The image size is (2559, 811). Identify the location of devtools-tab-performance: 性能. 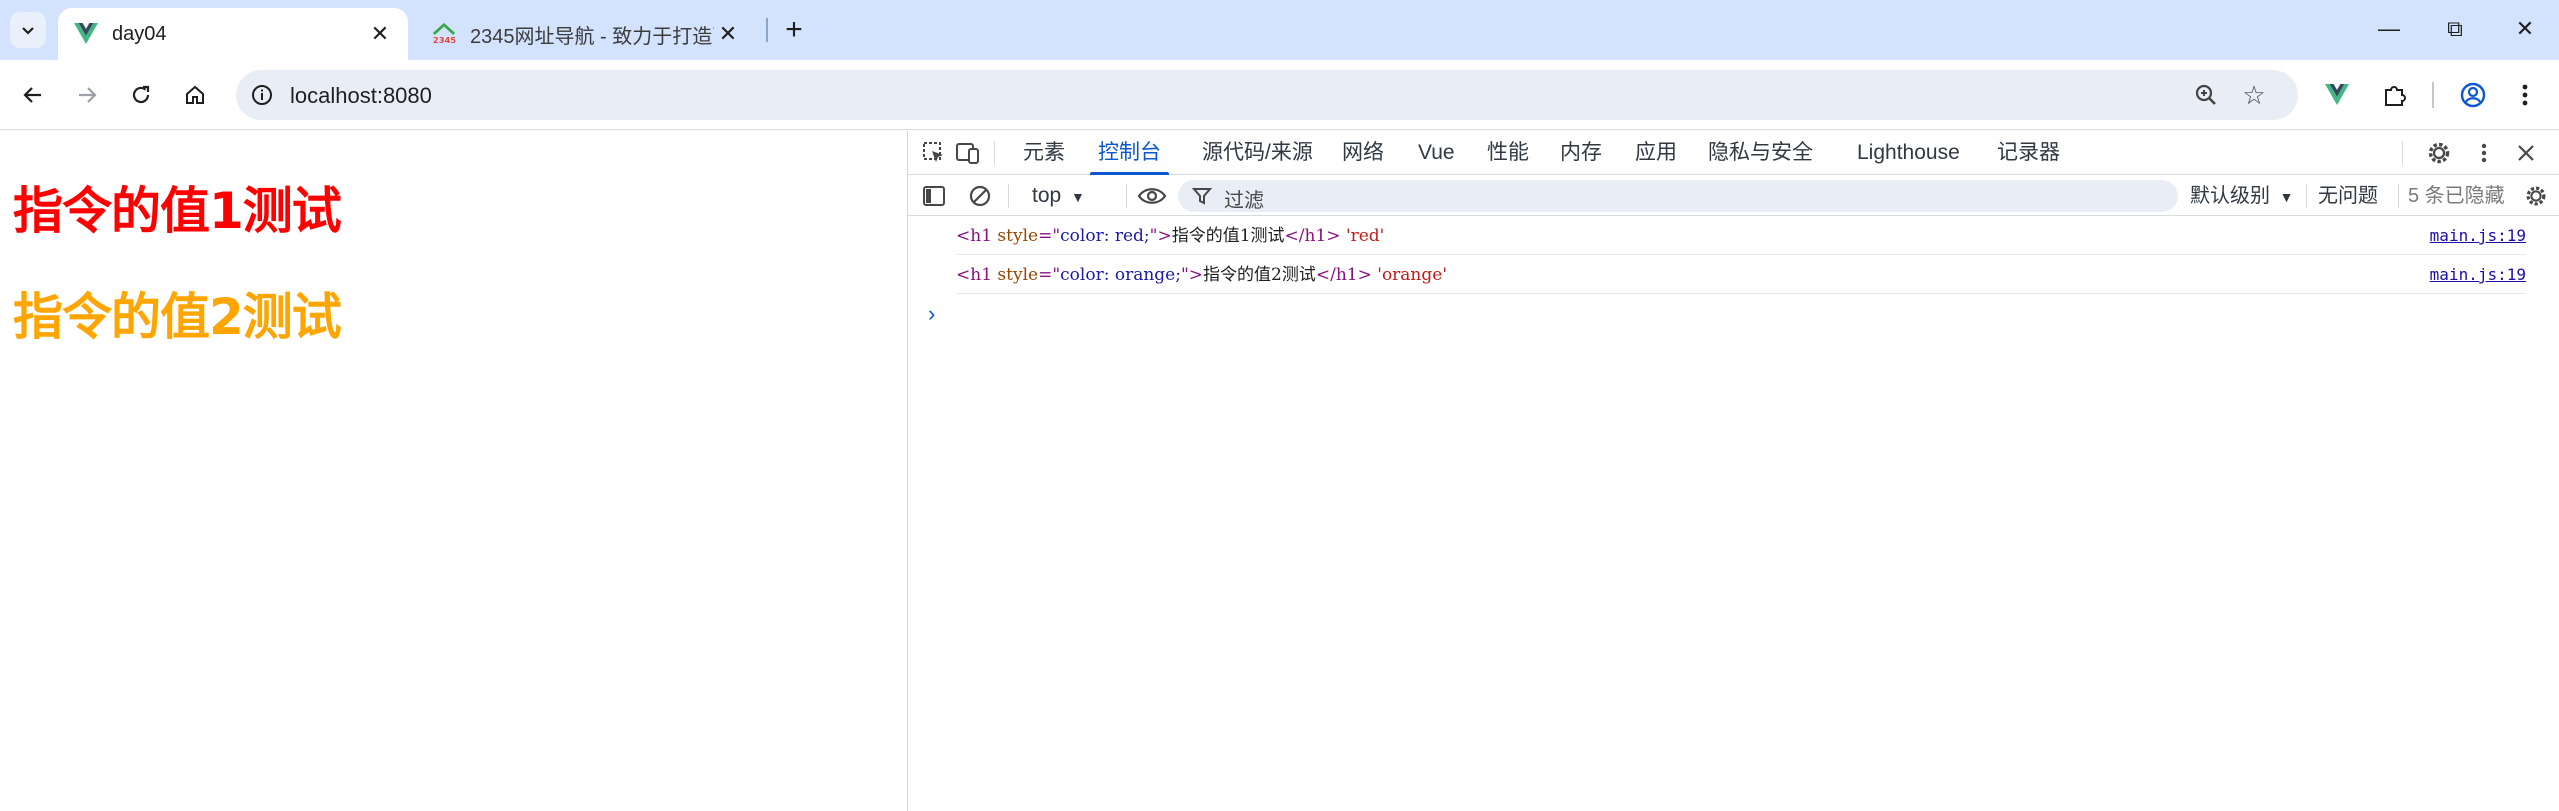
(1508, 153).